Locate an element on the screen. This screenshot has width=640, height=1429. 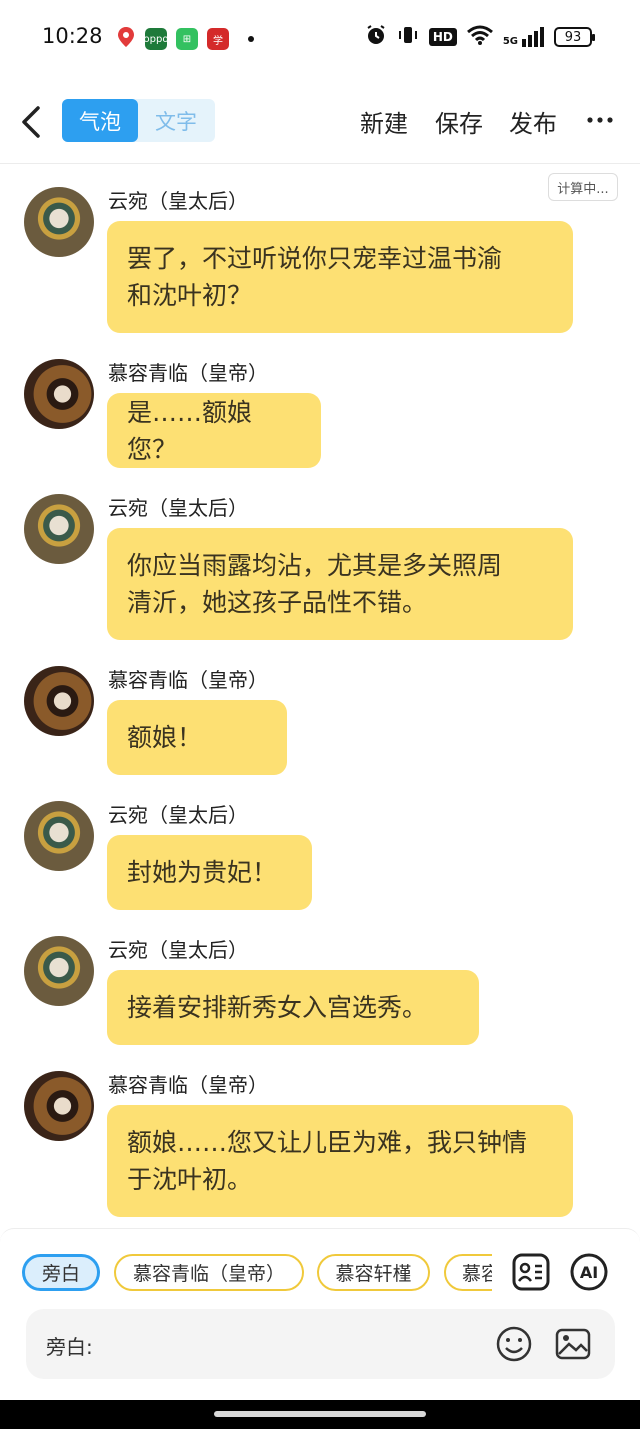
composer-panel: 旁白 慕容青临（皇帝） 慕容轩槿 慕容 AI 旁白: is located at coordinates (320, 1314).